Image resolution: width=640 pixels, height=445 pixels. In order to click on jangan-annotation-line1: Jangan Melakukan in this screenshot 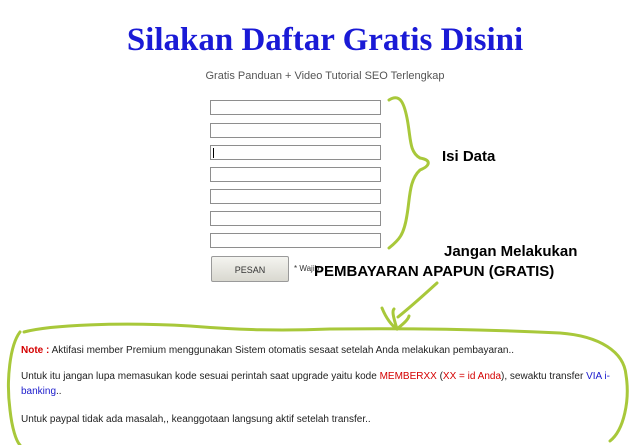, I will do `click(511, 251)`.